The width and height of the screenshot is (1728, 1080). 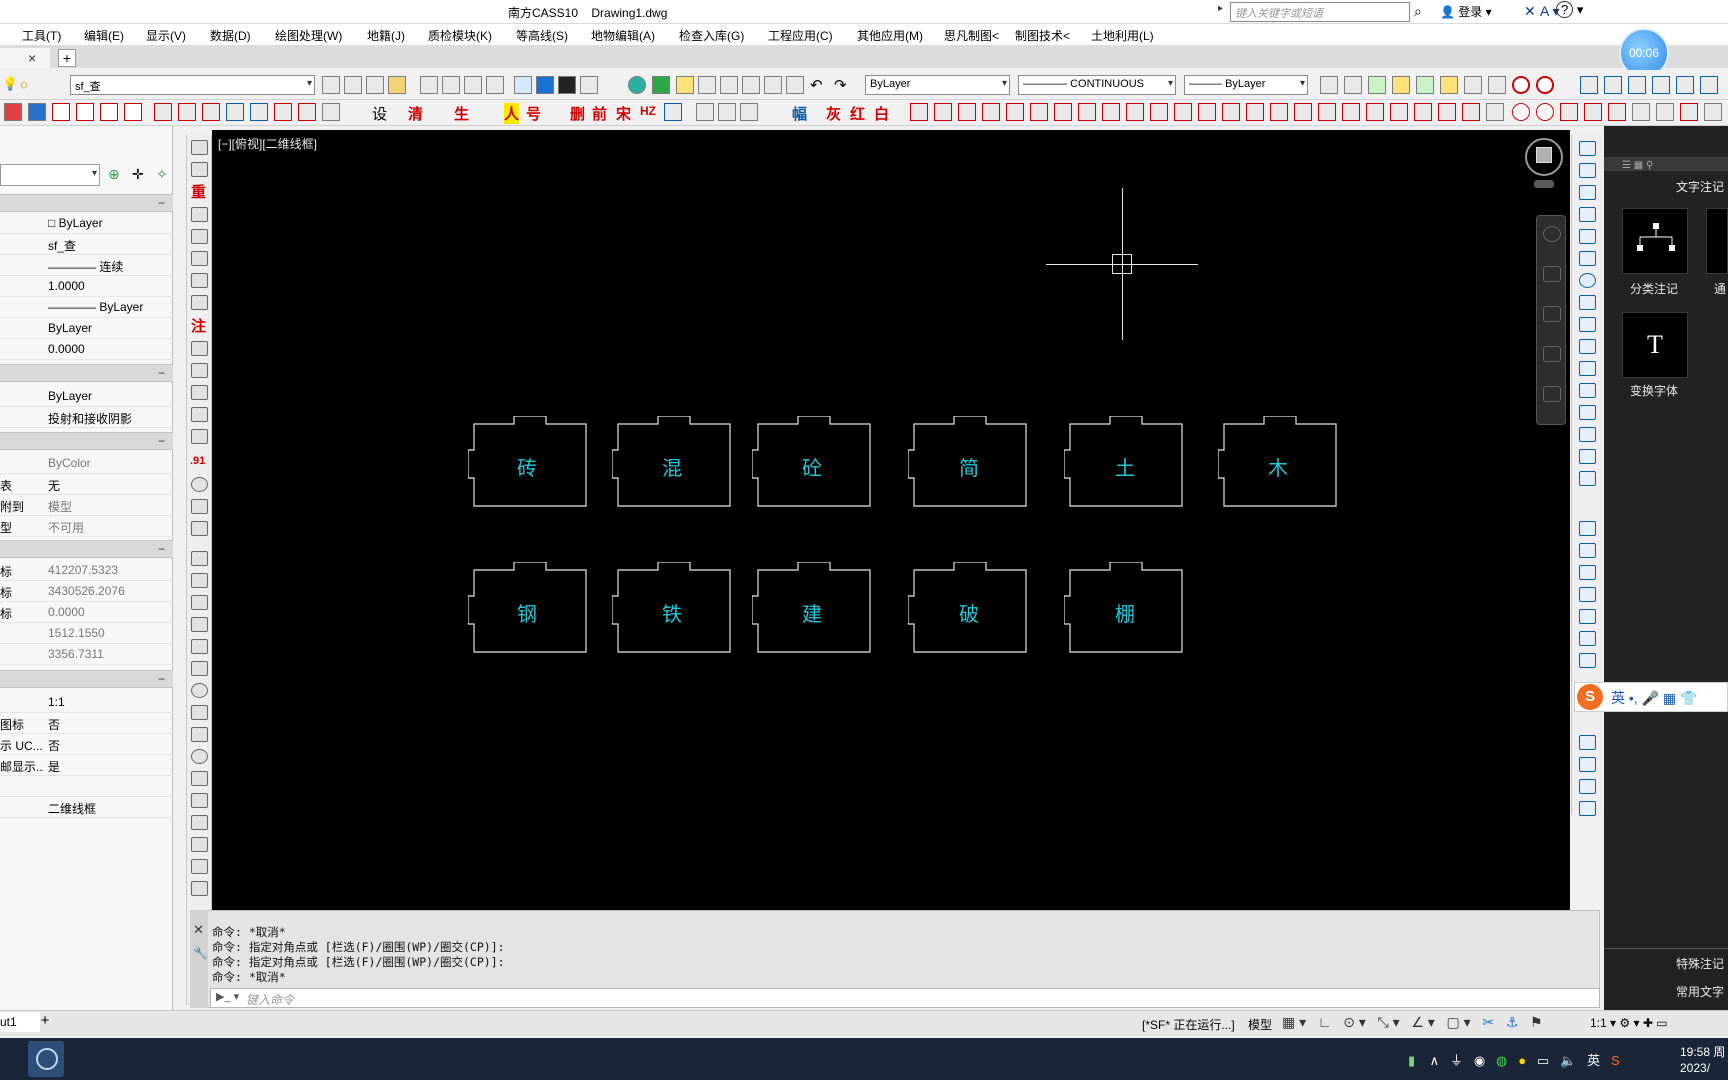 What do you see at coordinates (1587, 638) in the screenshot?
I see `search-object-icon` at bounding box center [1587, 638].